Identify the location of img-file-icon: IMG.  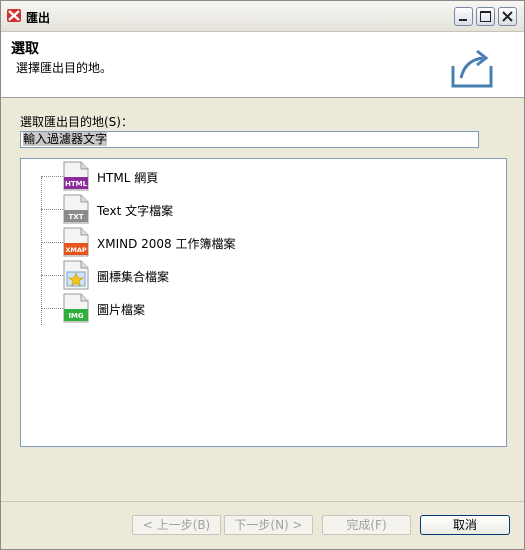
(76, 308).